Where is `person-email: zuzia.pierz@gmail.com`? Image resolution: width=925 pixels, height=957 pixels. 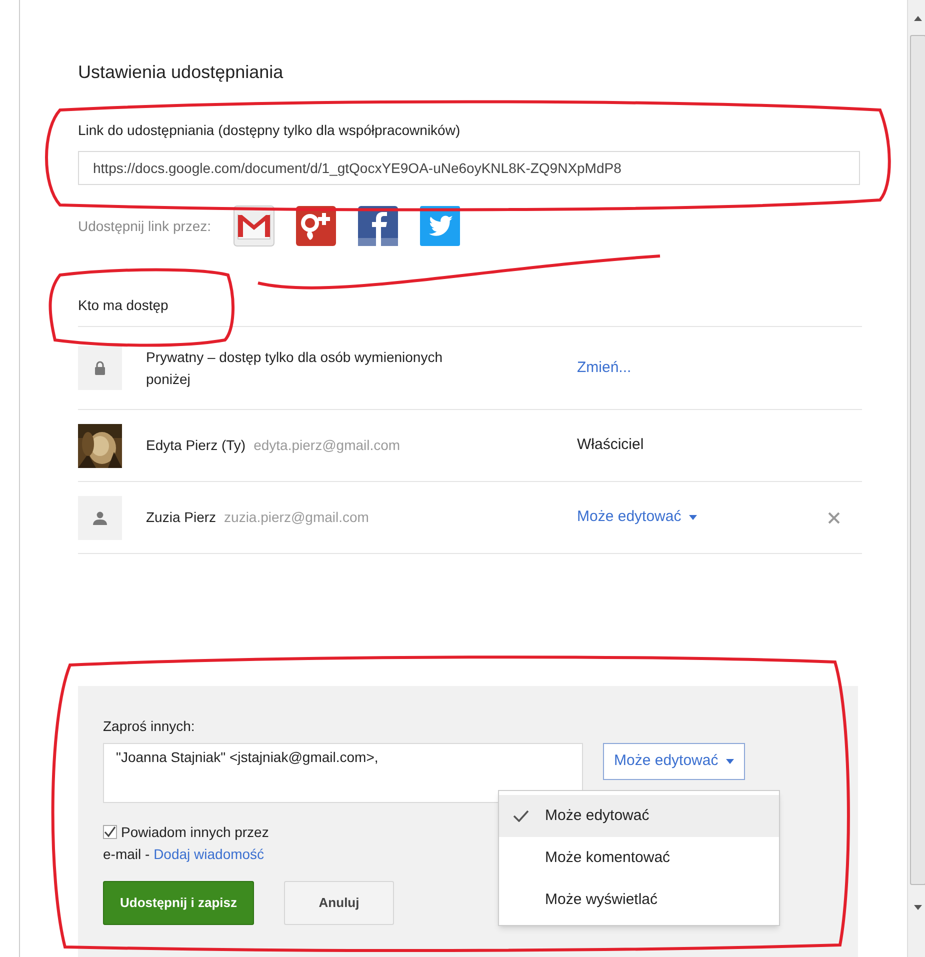 person-email: zuzia.pierz@gmail.com is located at coordinates (296, 517).